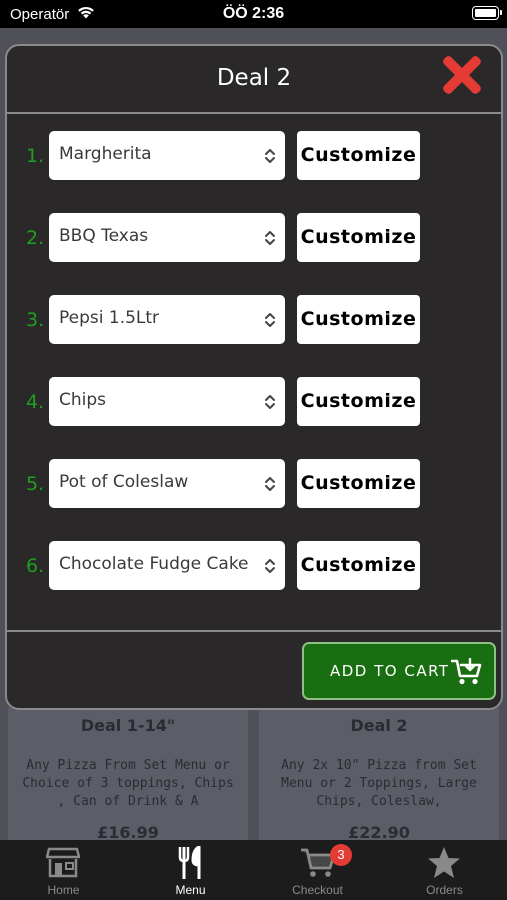 This screenshot has width=507, height=900. I want to click on tab-home: Home, so click(63, 870).